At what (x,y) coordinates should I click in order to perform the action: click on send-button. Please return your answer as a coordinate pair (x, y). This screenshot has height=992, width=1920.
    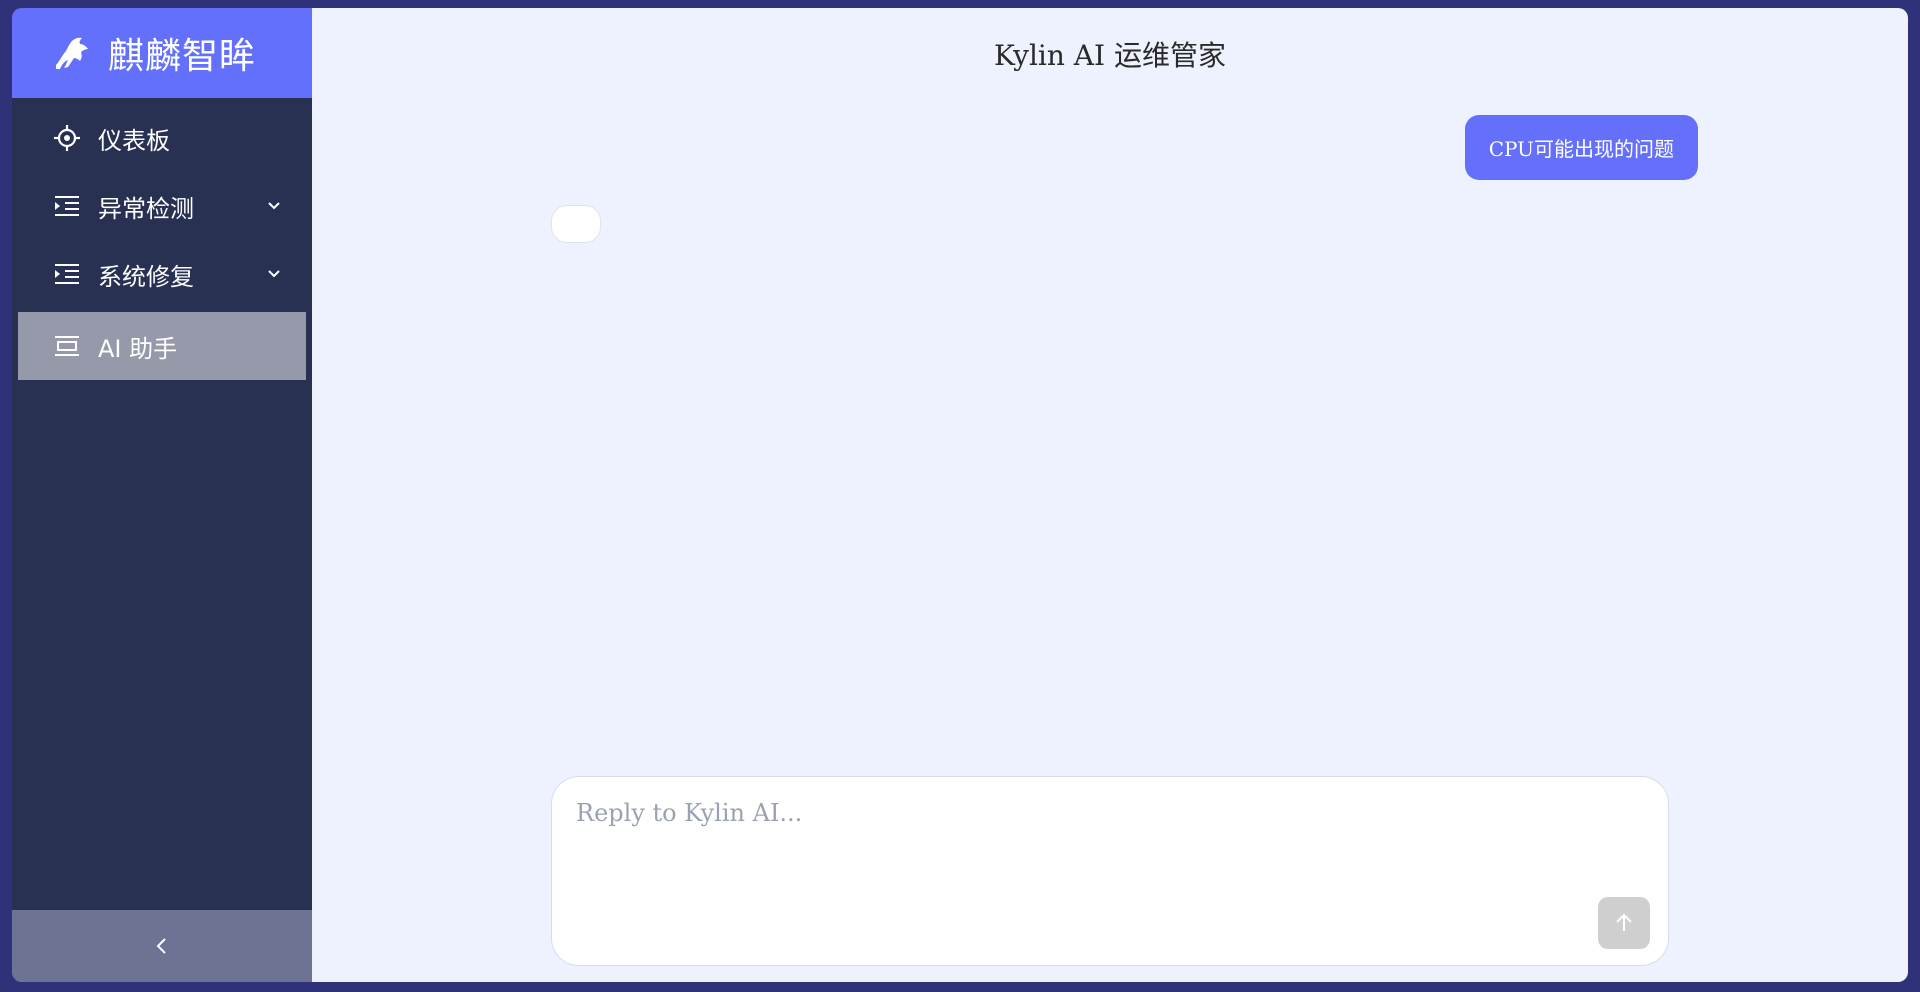
    Looking at the image, I should click on (1624, 923).